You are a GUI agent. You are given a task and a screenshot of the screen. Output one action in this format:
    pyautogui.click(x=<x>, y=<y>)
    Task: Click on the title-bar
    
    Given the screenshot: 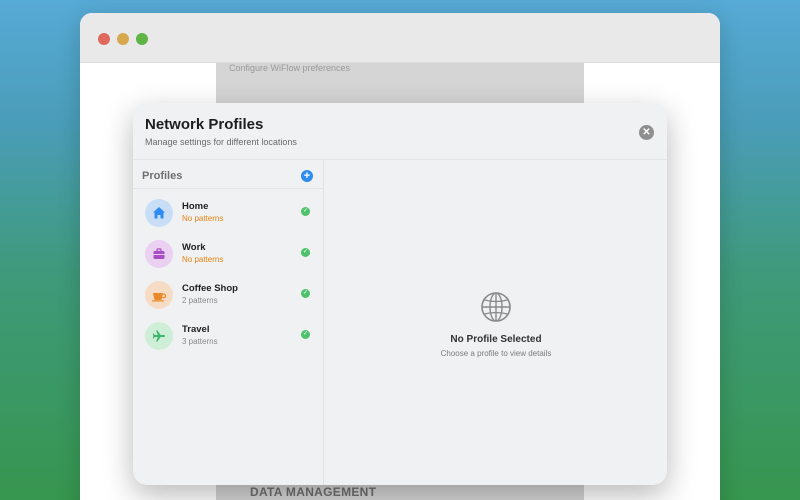 What is the action you would take?
    pyautogui.click(x=400, y=38)
    